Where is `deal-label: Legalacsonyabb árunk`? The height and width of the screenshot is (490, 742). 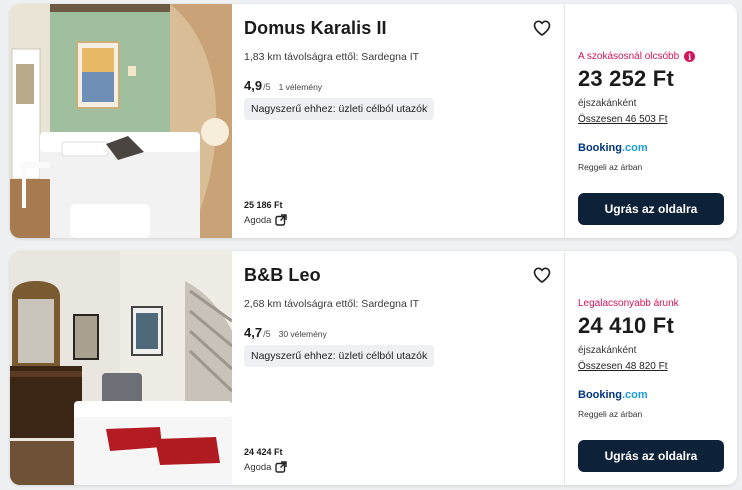
deal-label: Legalacsonyabb árunk is located at coordinates (651, 303).